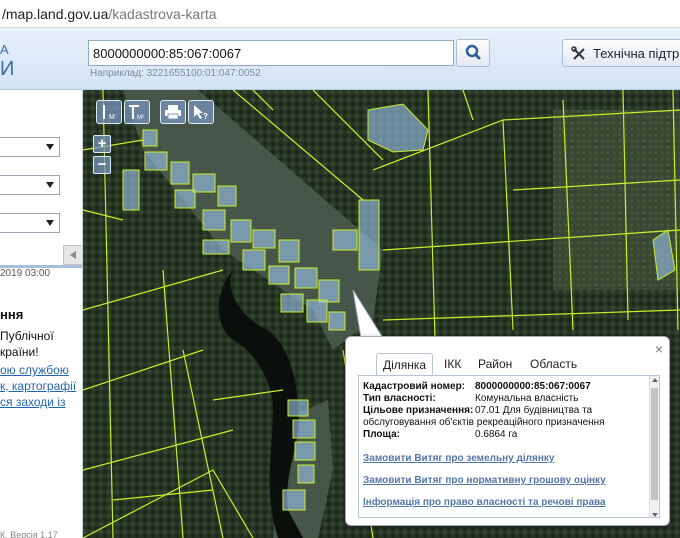 The height and width of the screenshot is (538, 680). What do you see at coordinates (25, 273) in the screenshot?
I see `news-date: 2019 03:00` at bounding box center [25, 273].